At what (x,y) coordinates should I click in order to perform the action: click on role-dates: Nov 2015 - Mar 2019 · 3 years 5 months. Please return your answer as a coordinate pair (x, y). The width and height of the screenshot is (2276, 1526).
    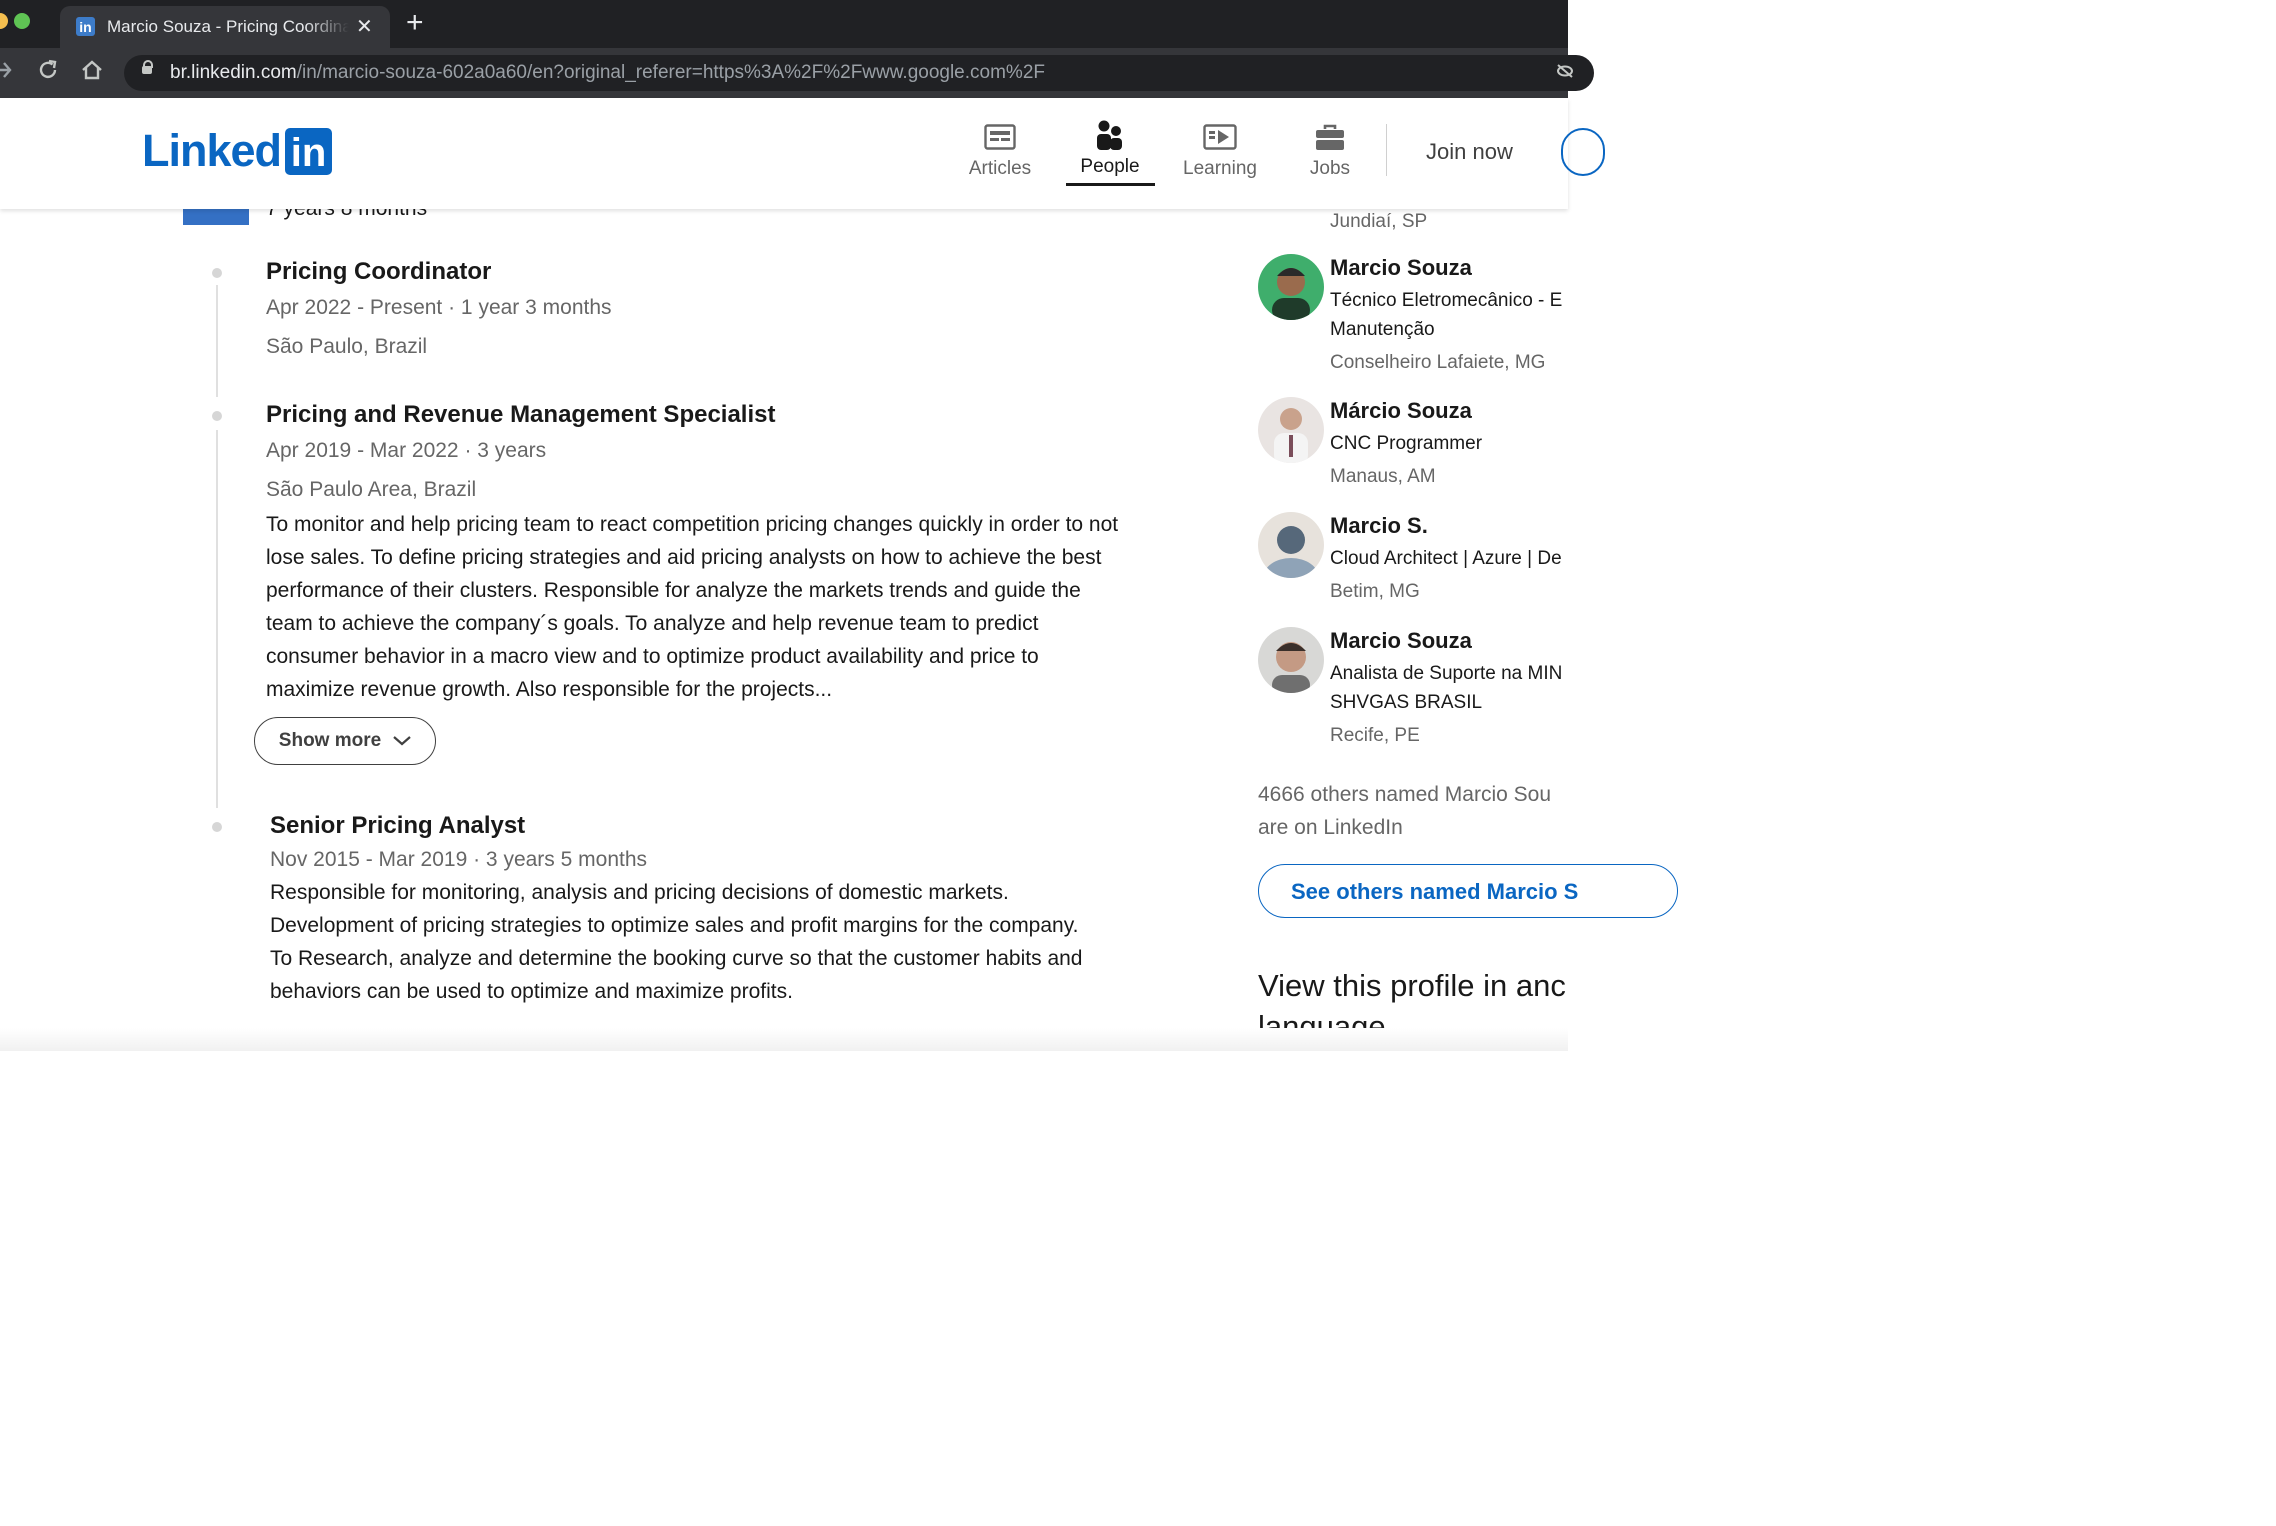
    Looking at the image, I should click on (459, 859).